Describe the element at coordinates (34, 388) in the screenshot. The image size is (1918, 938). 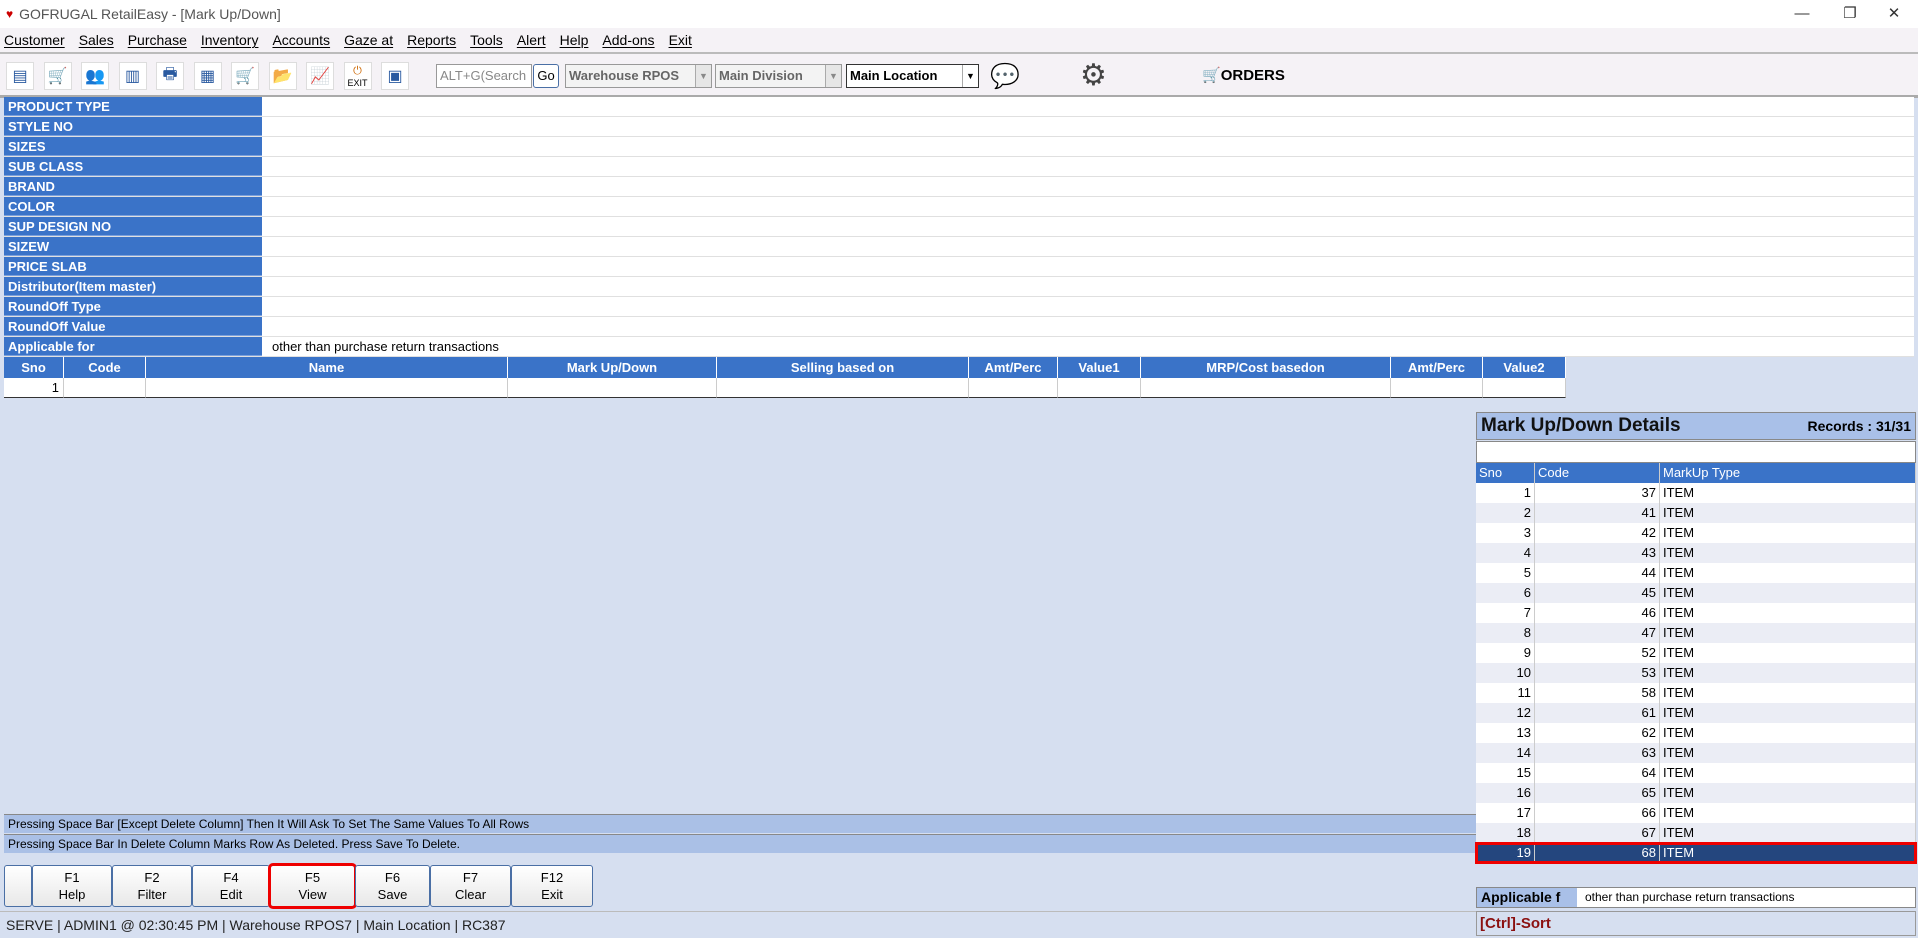
I see `grid-cell: 1` at that location.